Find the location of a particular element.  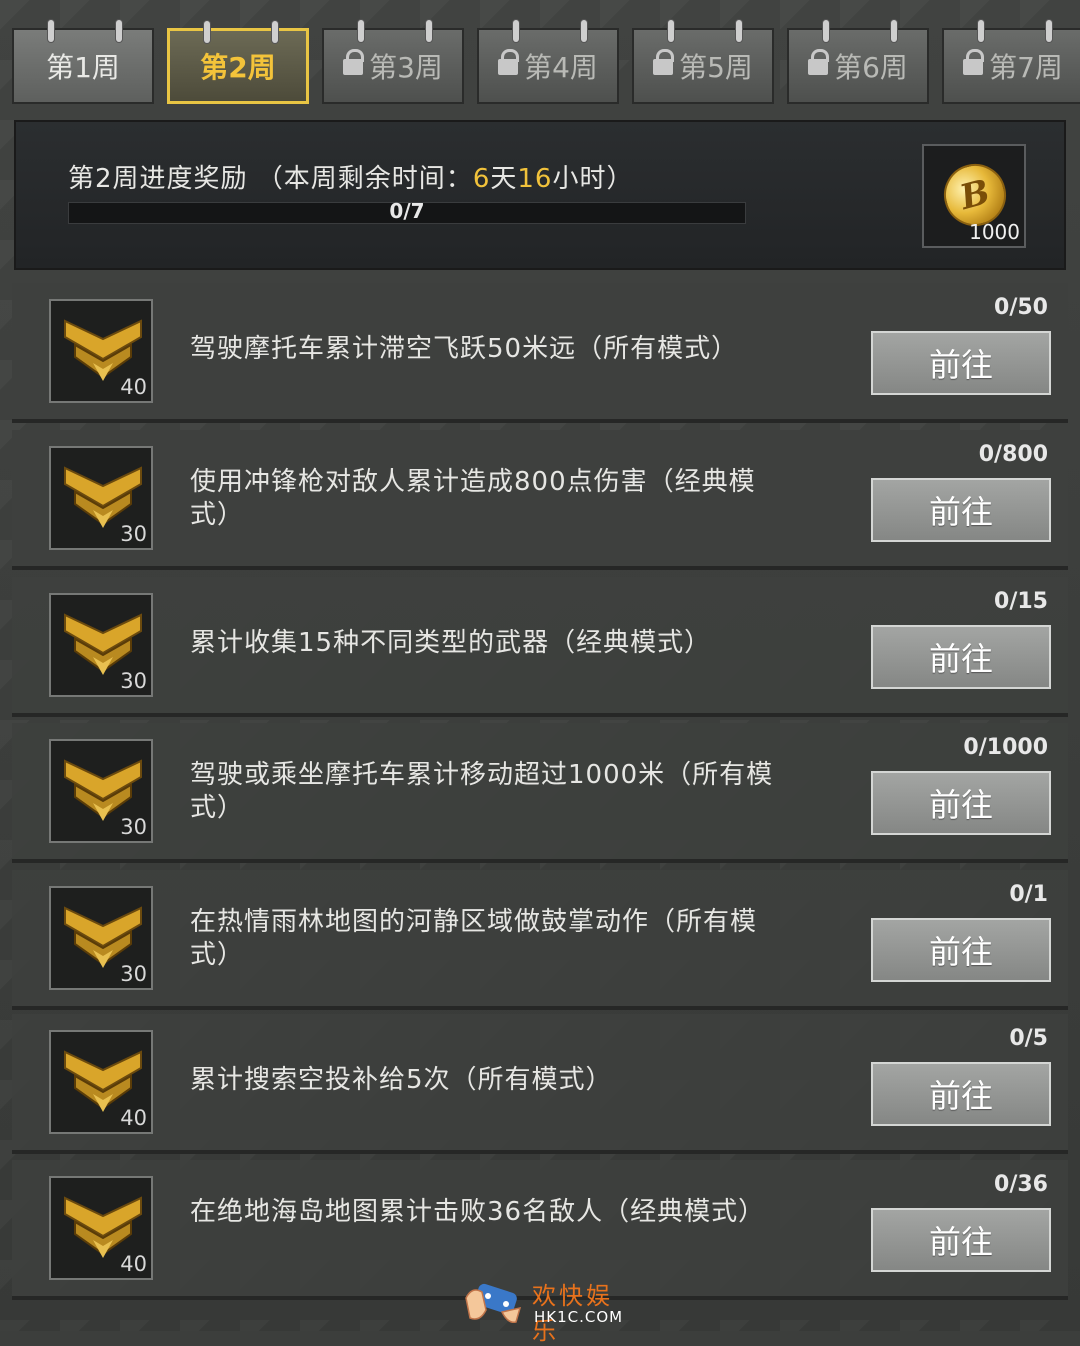

tab-label: 第7周 is located at coordinates (1026, 67).